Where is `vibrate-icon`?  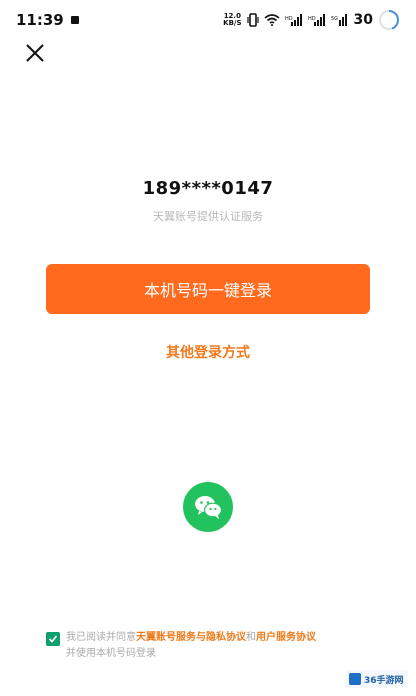
vibrate-icon is located at coordinates (252, 20).